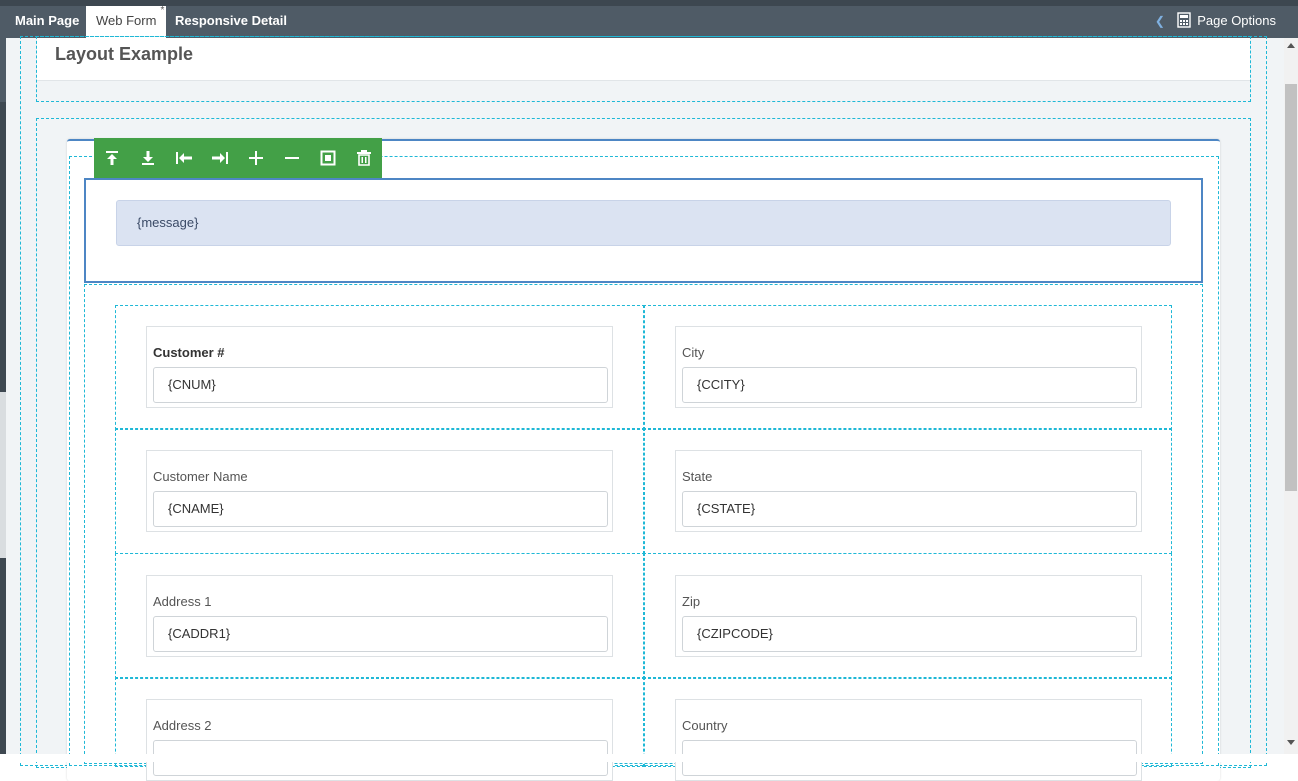 The width and height of the screenshot is (1298, 781). Describe the element at coordinates (1291, 742) in the screenshot. I see `scroll-down-arrow-icon` at that location.